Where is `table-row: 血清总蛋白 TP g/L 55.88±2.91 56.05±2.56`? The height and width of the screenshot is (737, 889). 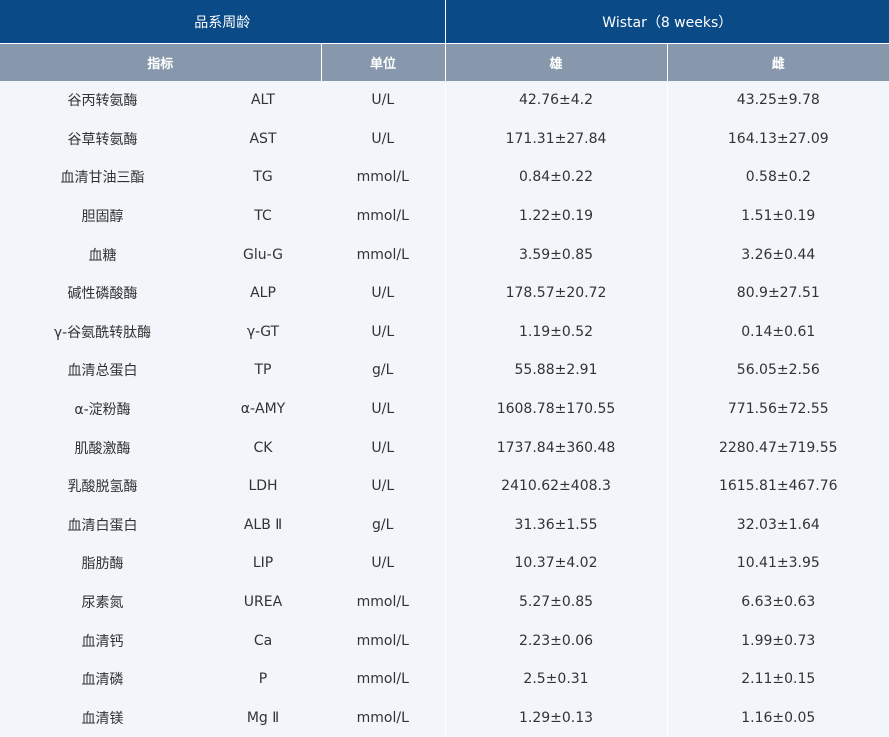 table-row: 血清总蛋白 TP g/L 55.88±2.91 56.05±2.56 is located at coordinates (444, 370).